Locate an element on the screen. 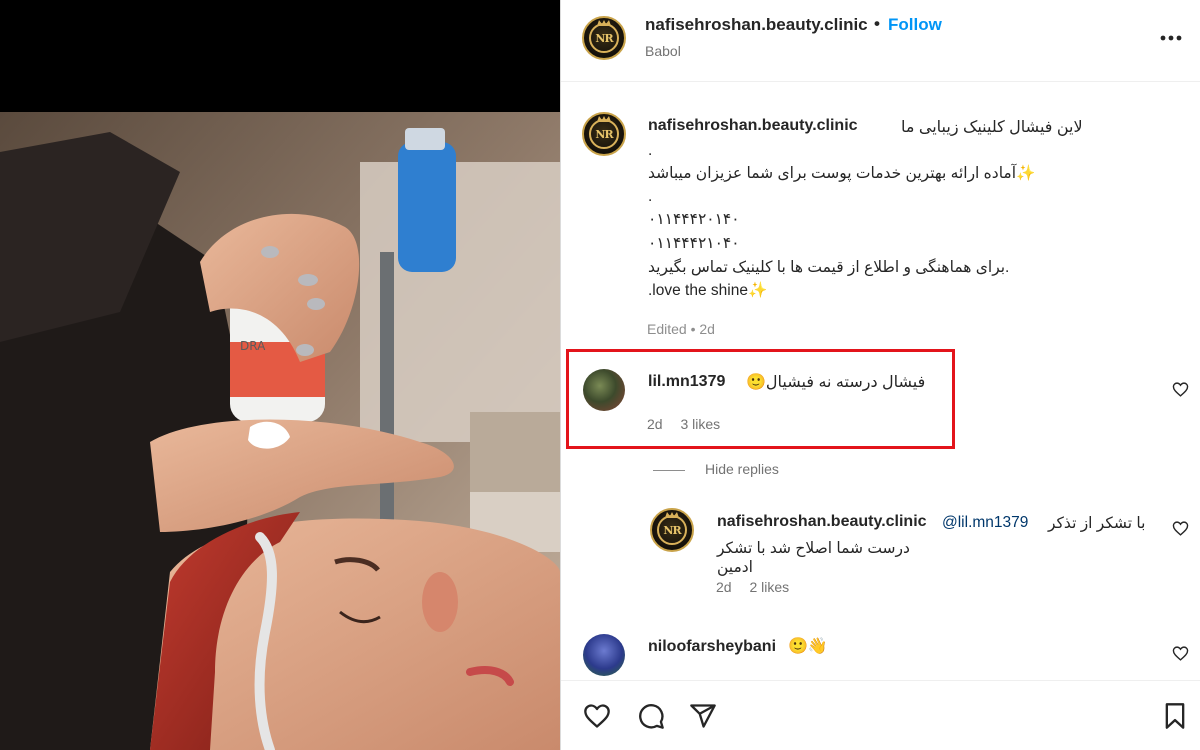 The image size is (1200, 750). hide-replies-button: Hide replies is located at coordinates (716, 469).